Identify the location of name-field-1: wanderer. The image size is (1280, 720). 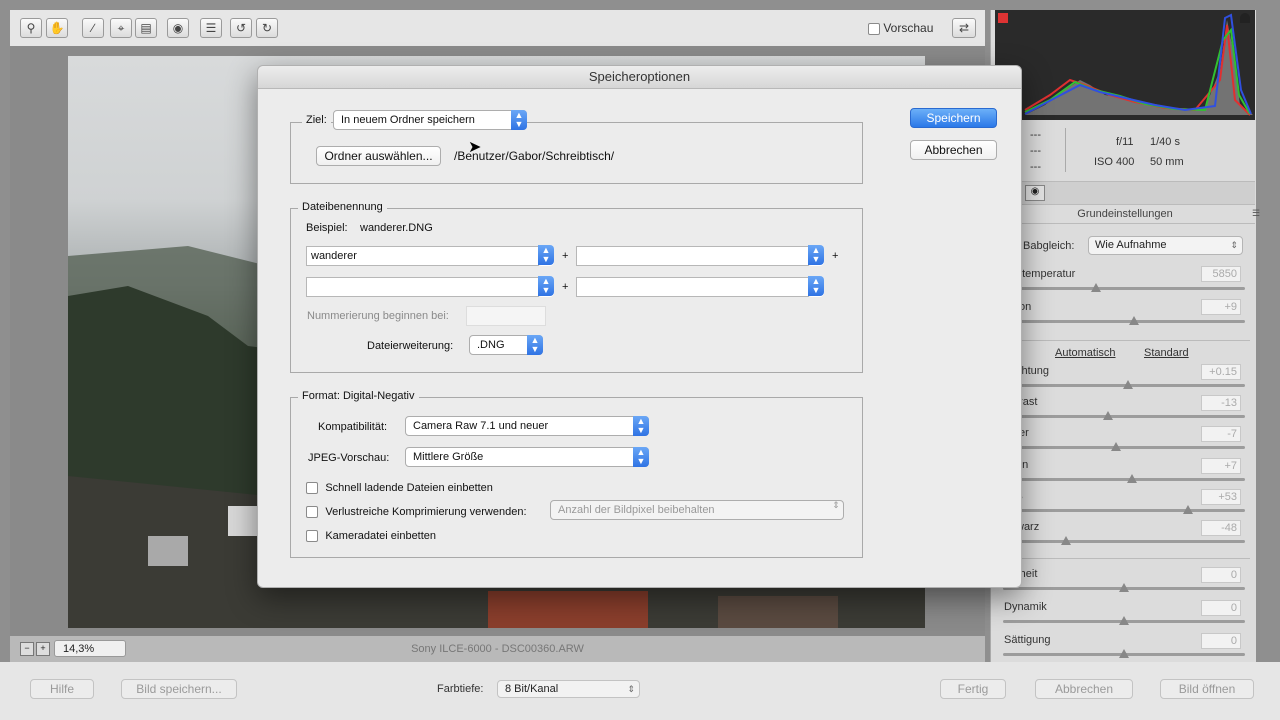
(422, 256).